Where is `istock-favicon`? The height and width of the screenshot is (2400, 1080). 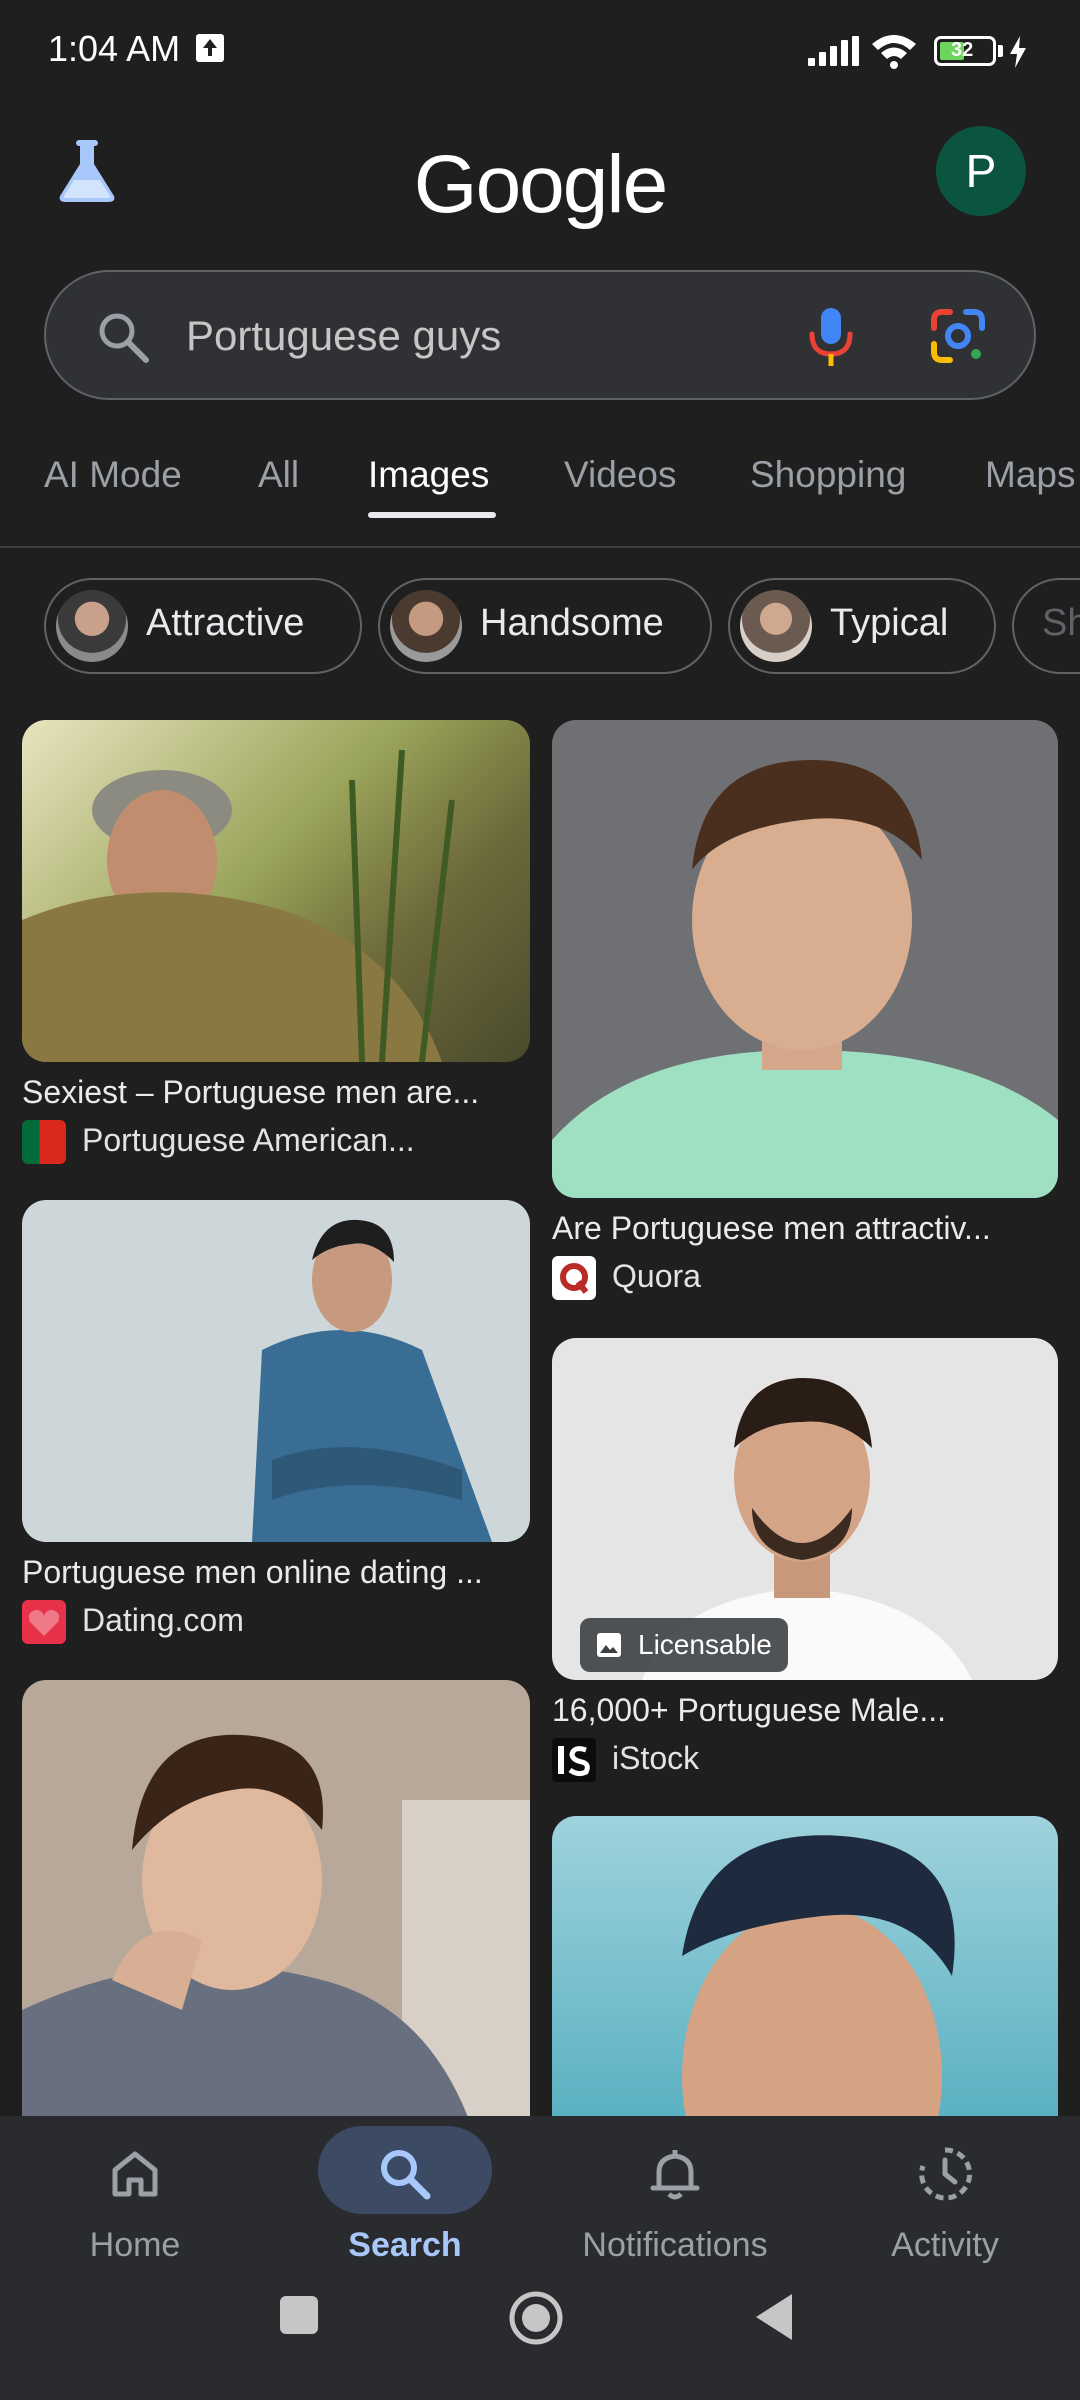
istock-favicon is located at coordinates (574, 1760).